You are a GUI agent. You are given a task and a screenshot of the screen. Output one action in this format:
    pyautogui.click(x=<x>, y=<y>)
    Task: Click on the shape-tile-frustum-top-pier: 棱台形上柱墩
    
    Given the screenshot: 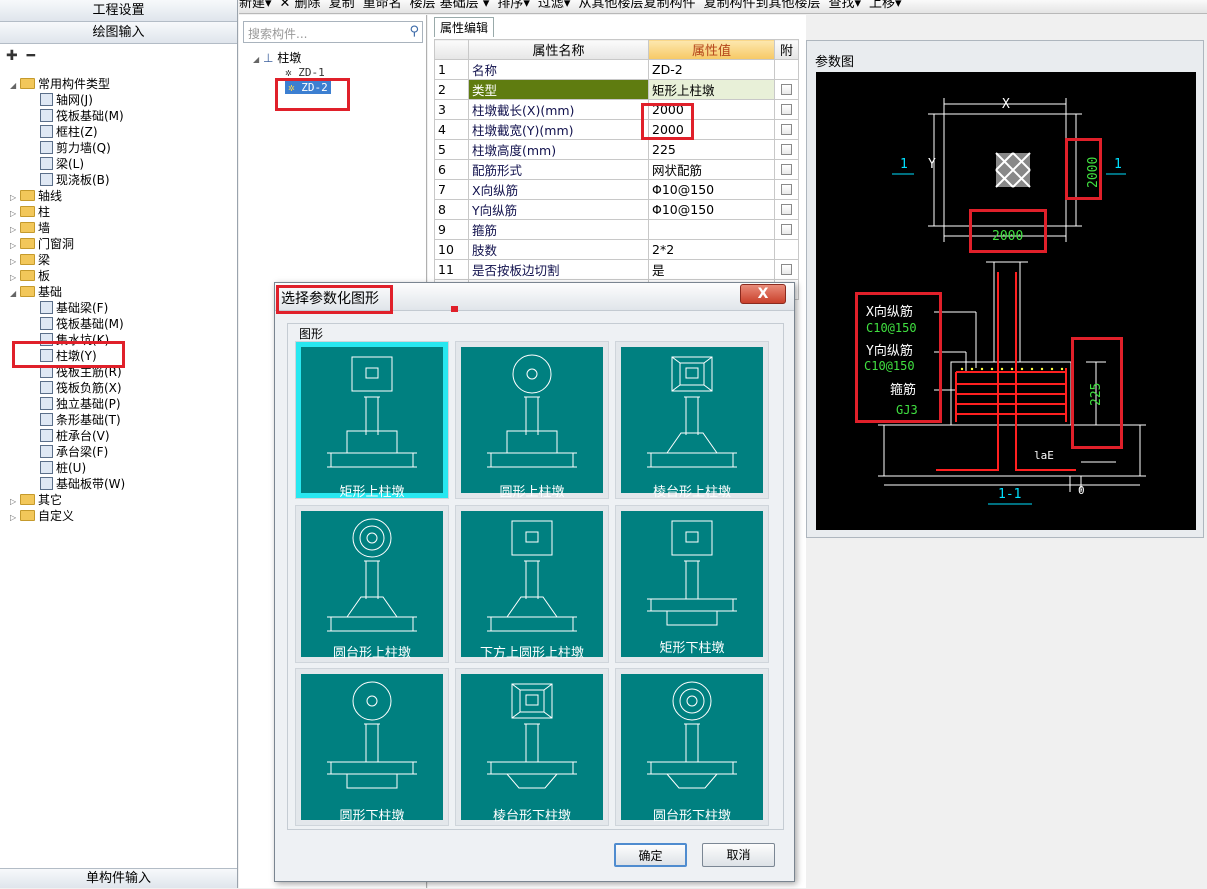 What is the action you would take?
    pyautogui.click(x=692, y=420)
    